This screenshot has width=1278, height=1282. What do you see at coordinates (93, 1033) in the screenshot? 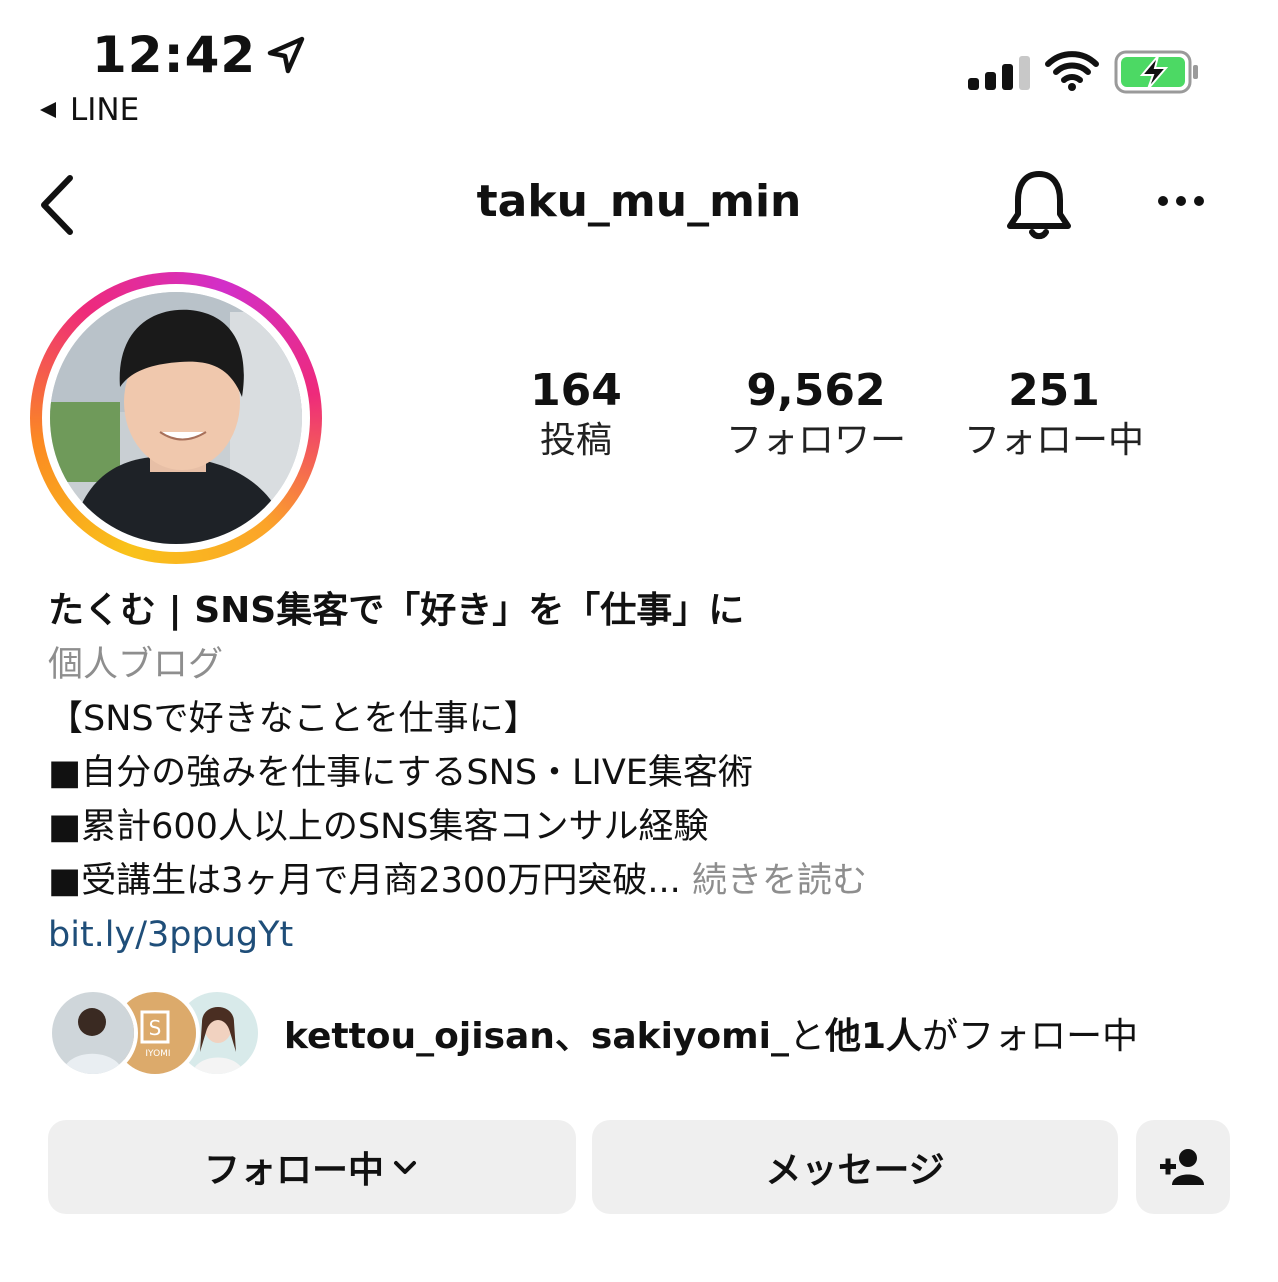
I see `mutual-avatar` at bounding box center [93, 1033].